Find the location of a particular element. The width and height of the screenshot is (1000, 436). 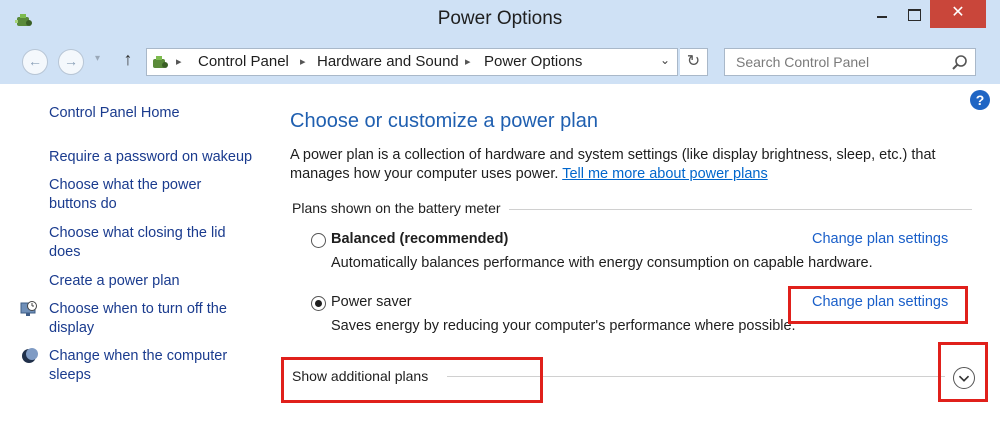

highlight-box-additional-plans is located at coordinates (412, 380).